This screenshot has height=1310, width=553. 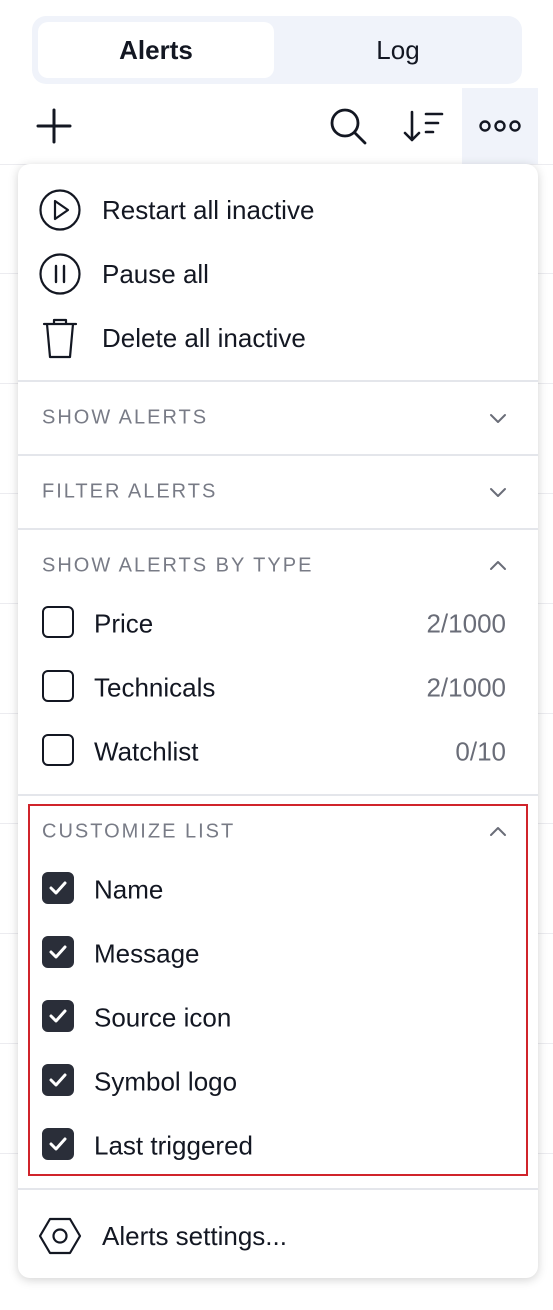 I want to click on customize-name: Name, so click(x=278, y=890).